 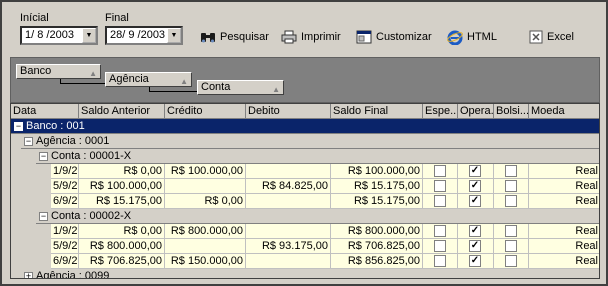 I want to click on internet-explorer-icon, so click(x=455, y=37).